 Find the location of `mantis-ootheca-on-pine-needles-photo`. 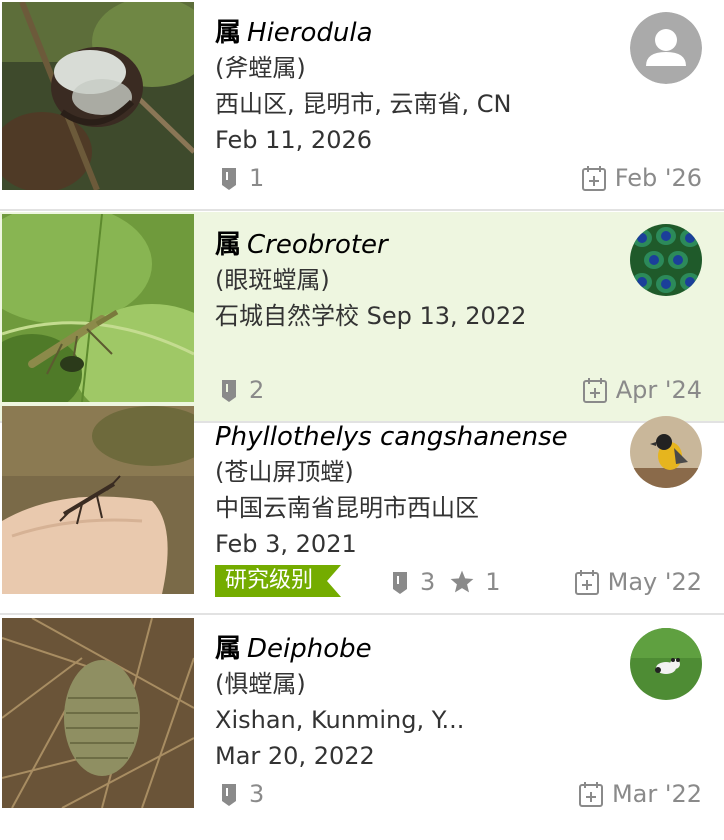

mantis-ootheca-on-pine-needles-photo is located at coordinates (98, 713).